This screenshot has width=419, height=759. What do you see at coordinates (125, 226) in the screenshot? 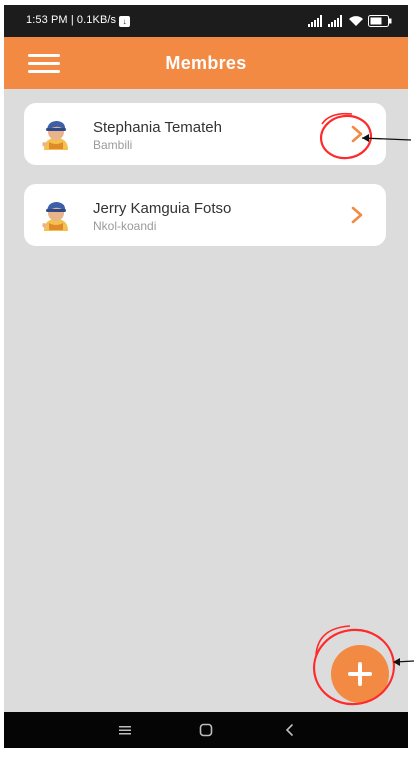
I see `member-location: Nkol-koandi` at bounding box center [125, 226].